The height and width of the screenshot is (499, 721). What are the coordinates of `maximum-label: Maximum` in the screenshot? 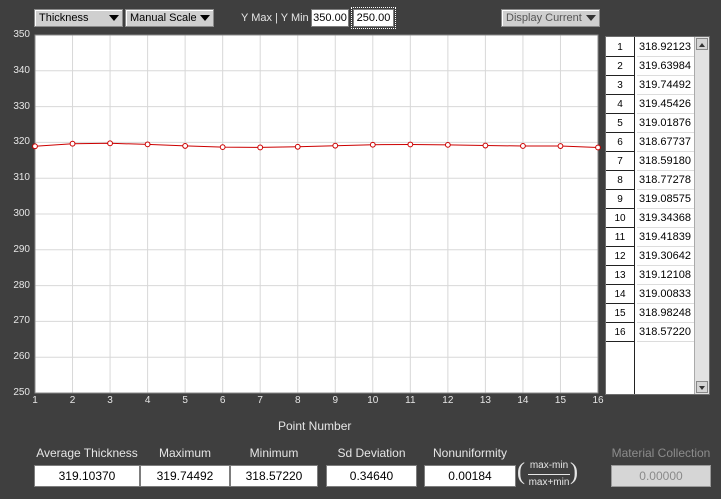 It's located at (184, 453).